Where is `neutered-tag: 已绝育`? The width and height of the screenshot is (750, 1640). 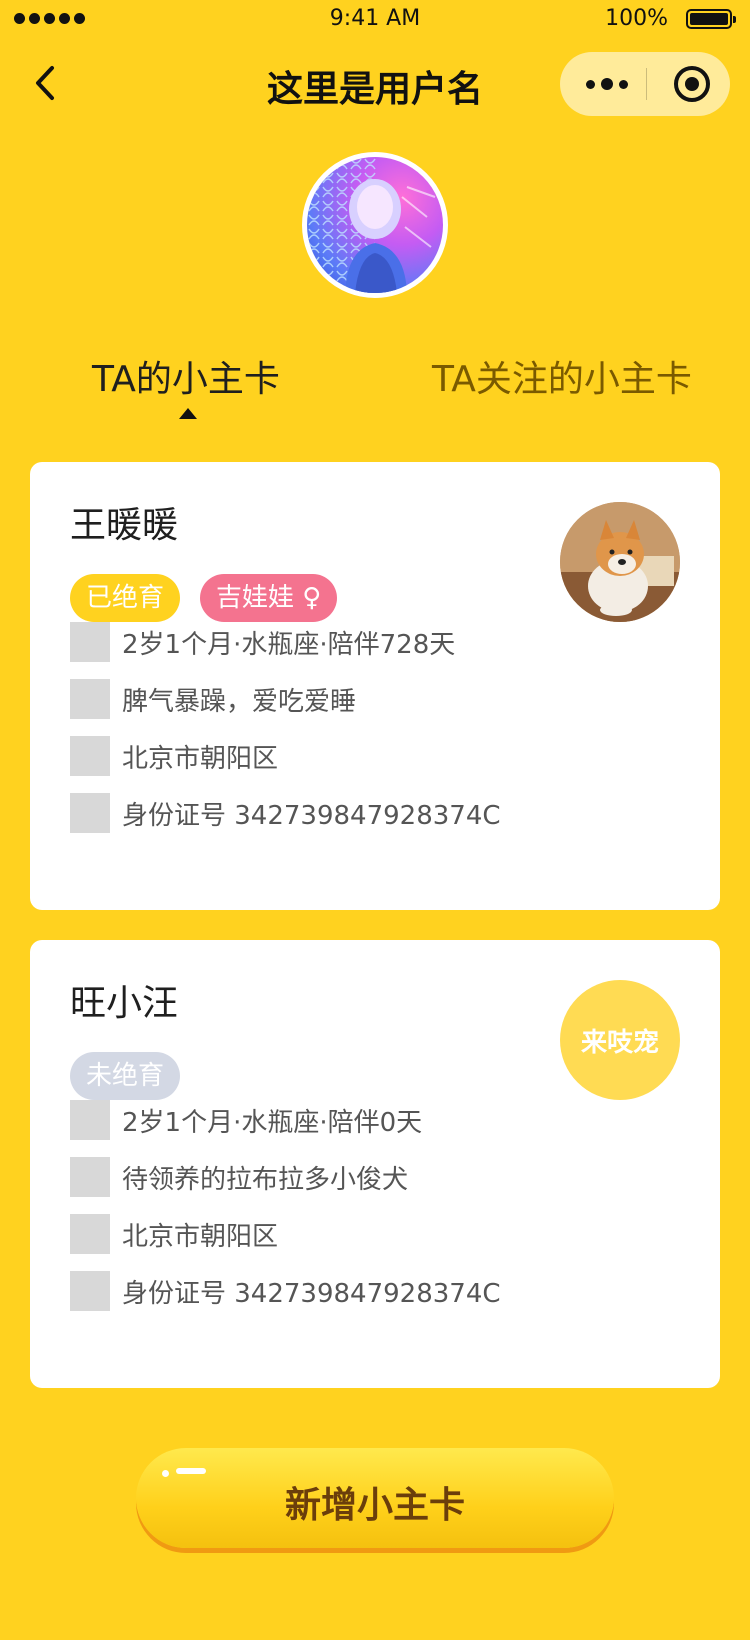
neutered-tag: 已绝育 is located at coordinates (125, 598).